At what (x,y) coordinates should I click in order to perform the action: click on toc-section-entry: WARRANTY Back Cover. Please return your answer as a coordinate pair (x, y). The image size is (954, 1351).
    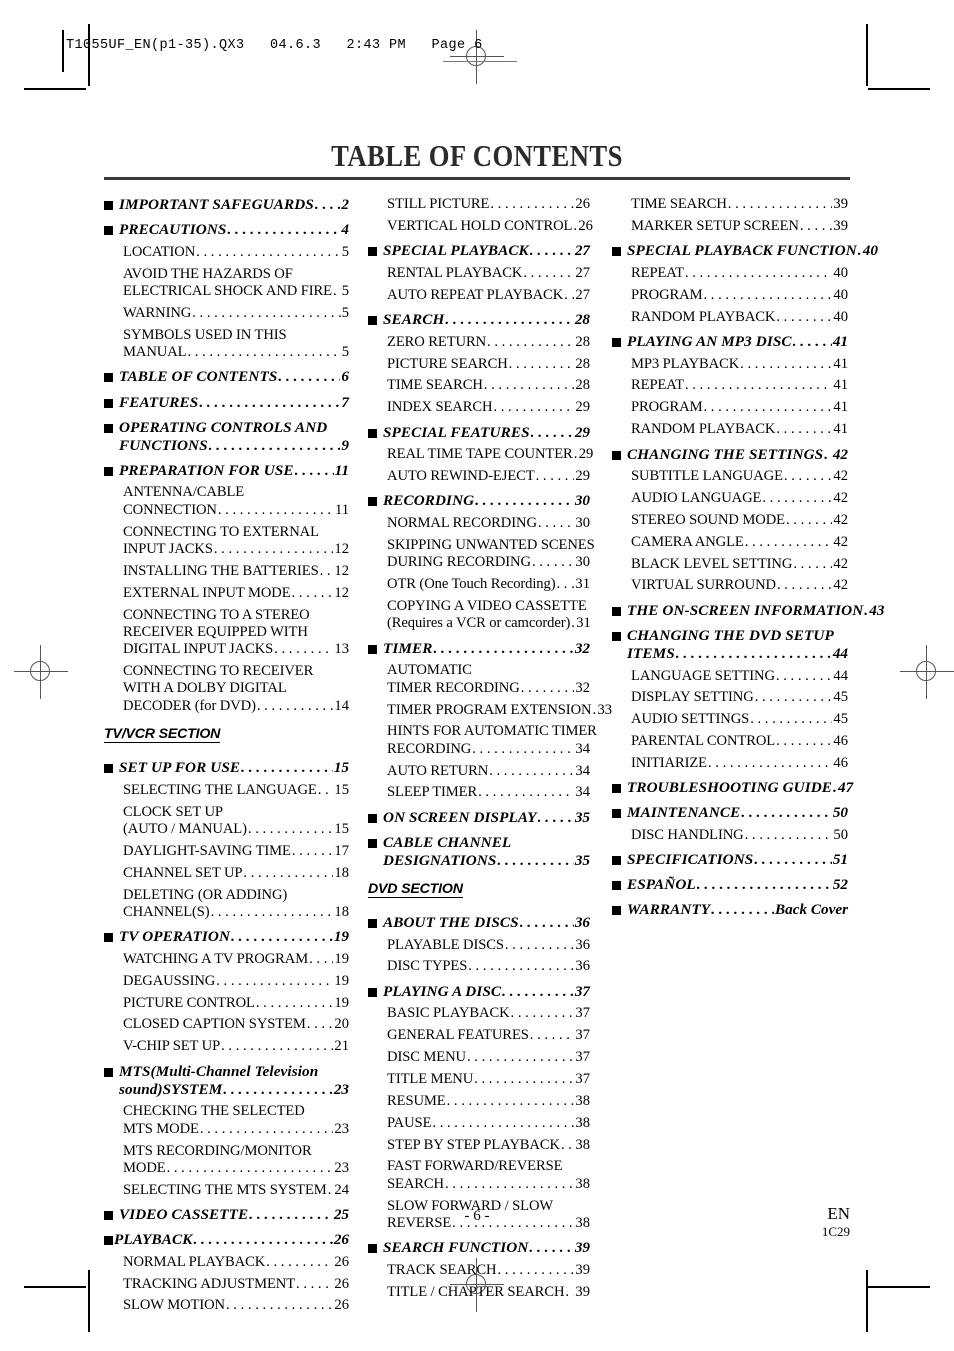
    Looking at the image, I should click on (730, 910).